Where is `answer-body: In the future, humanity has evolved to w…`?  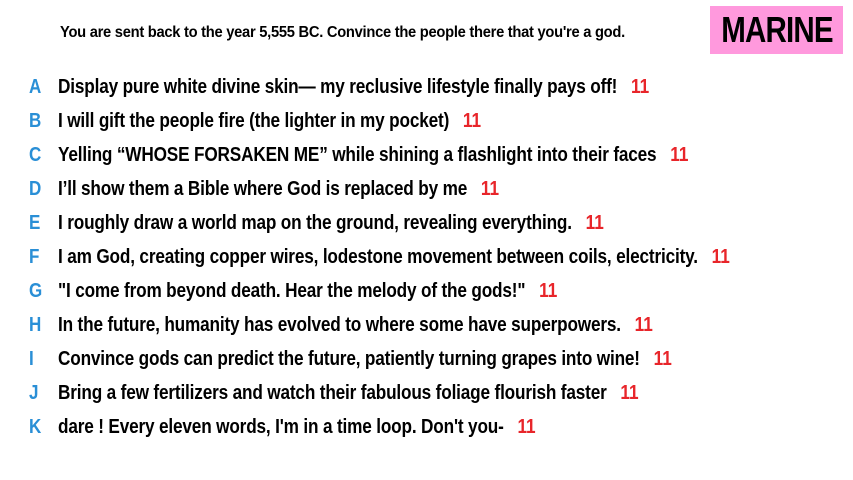
answer-body: In the future, humanity has evolved to w… is located at coordinates (355, 325).